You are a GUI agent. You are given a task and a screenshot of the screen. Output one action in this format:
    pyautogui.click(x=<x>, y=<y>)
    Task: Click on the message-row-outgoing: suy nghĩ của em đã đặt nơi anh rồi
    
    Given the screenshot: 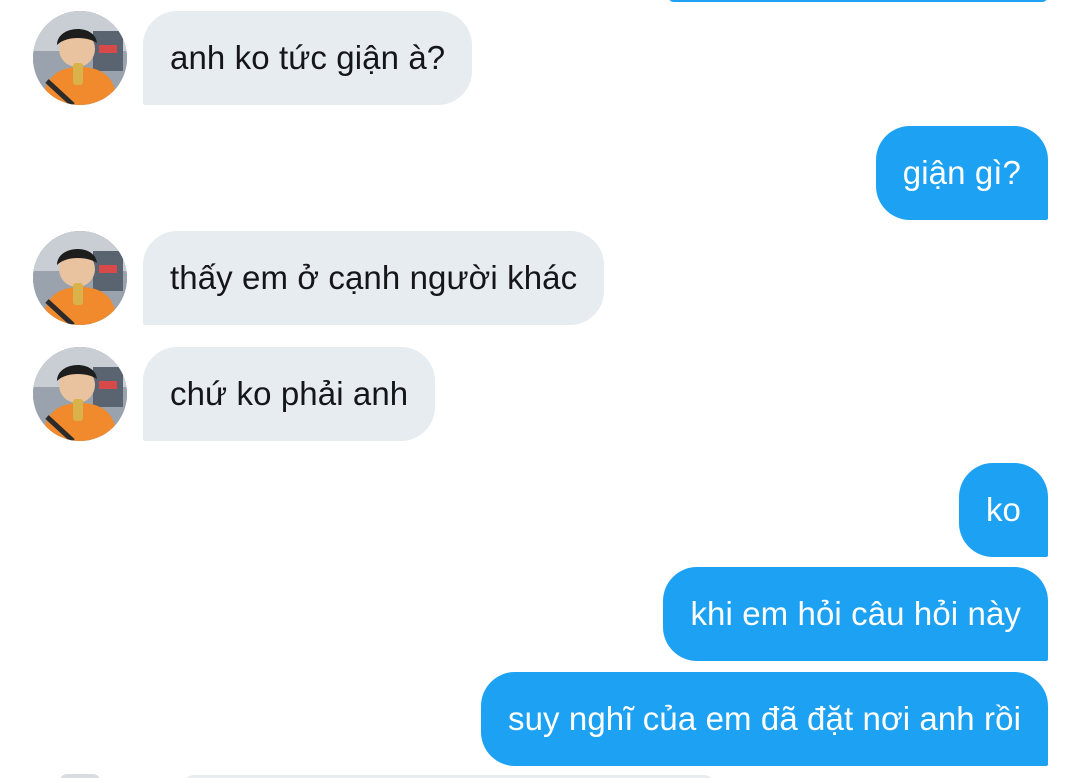 What is the action you would take?
    pyautogui.click(x=764, y=719)
    